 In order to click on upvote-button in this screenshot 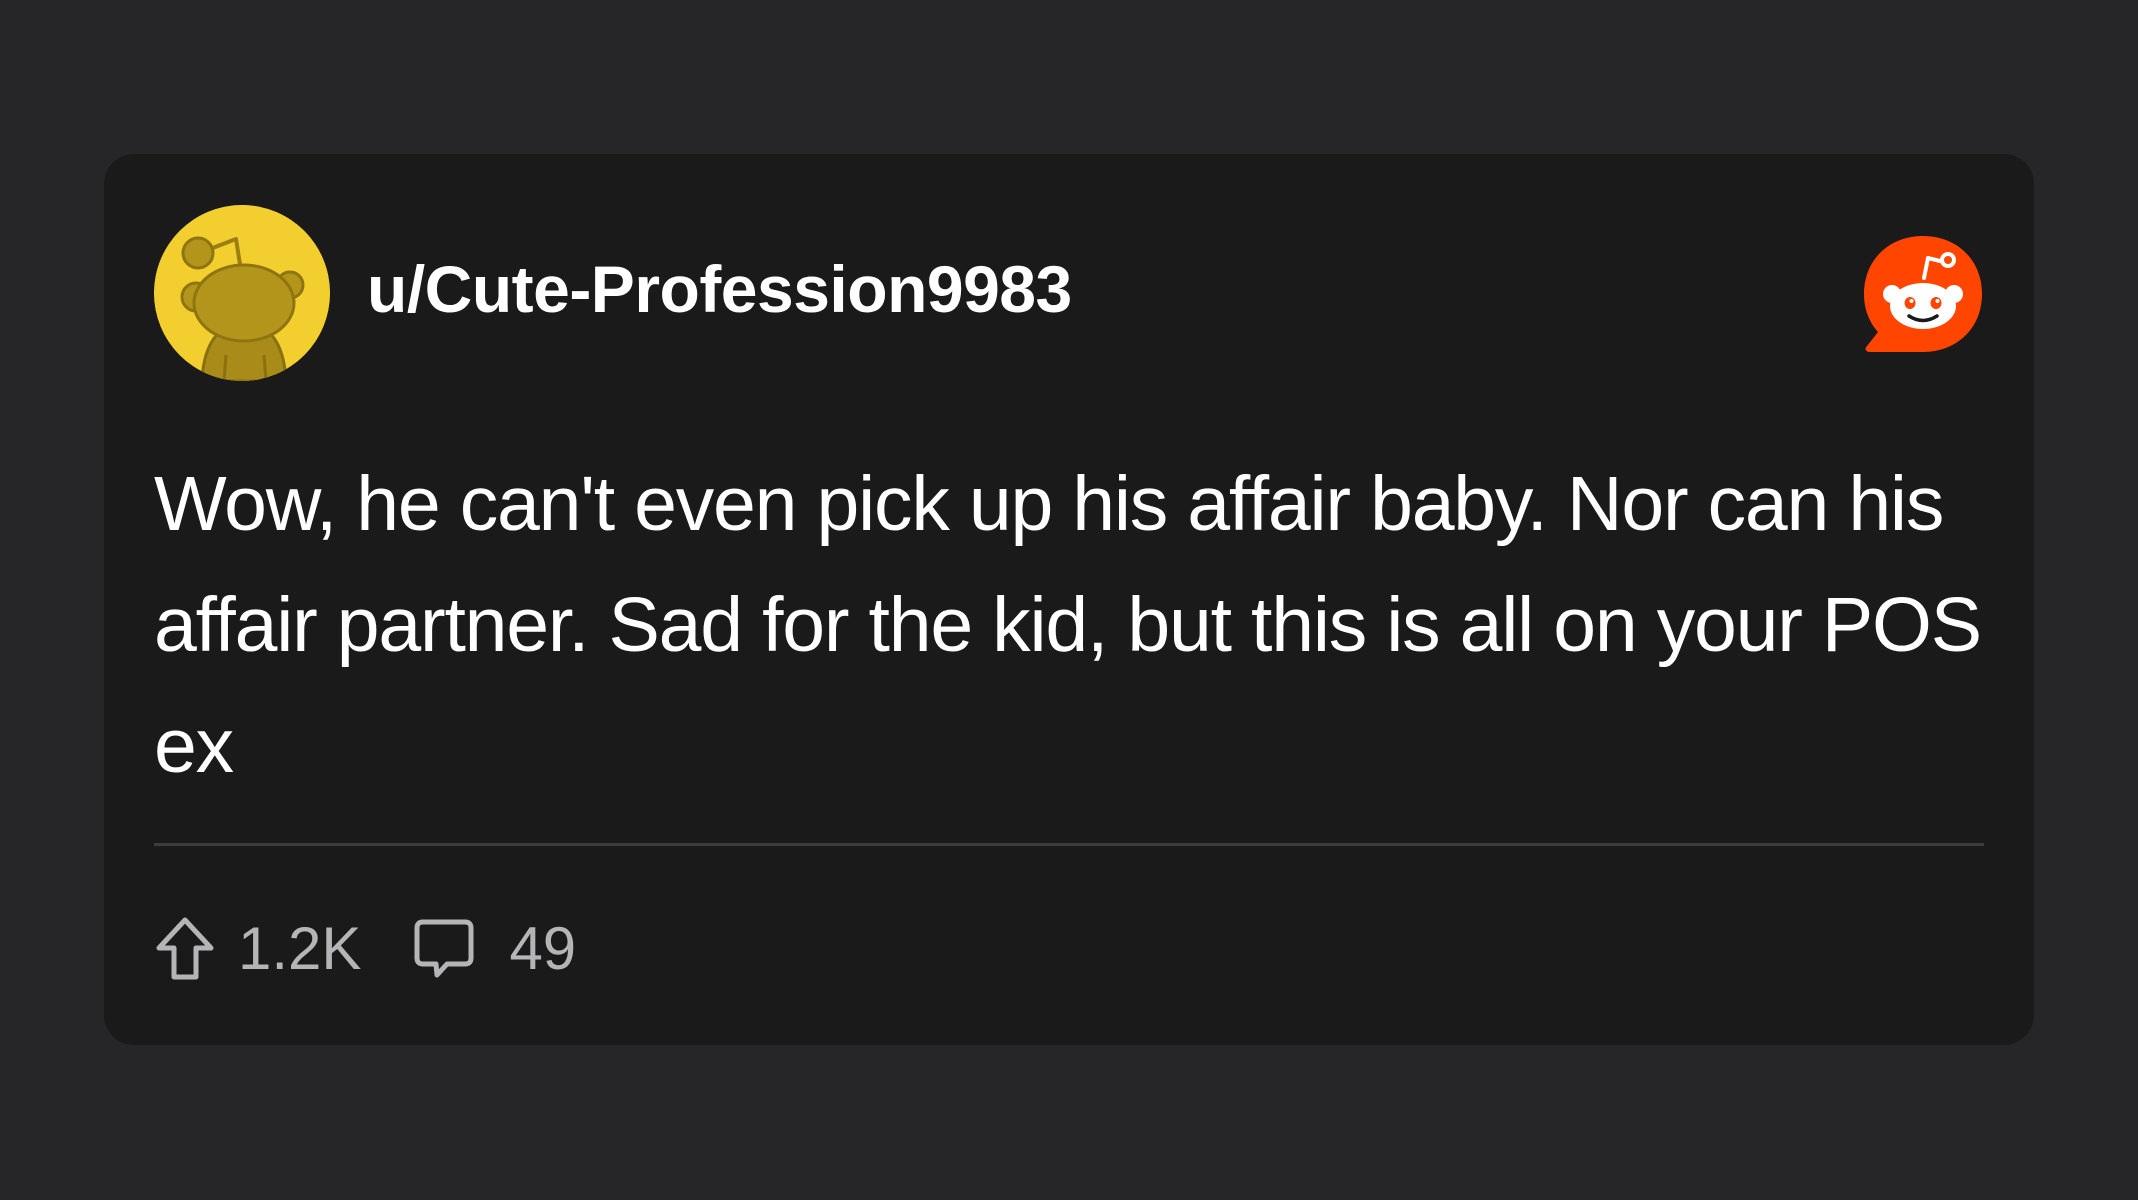, I will do `click(185, 949)`.